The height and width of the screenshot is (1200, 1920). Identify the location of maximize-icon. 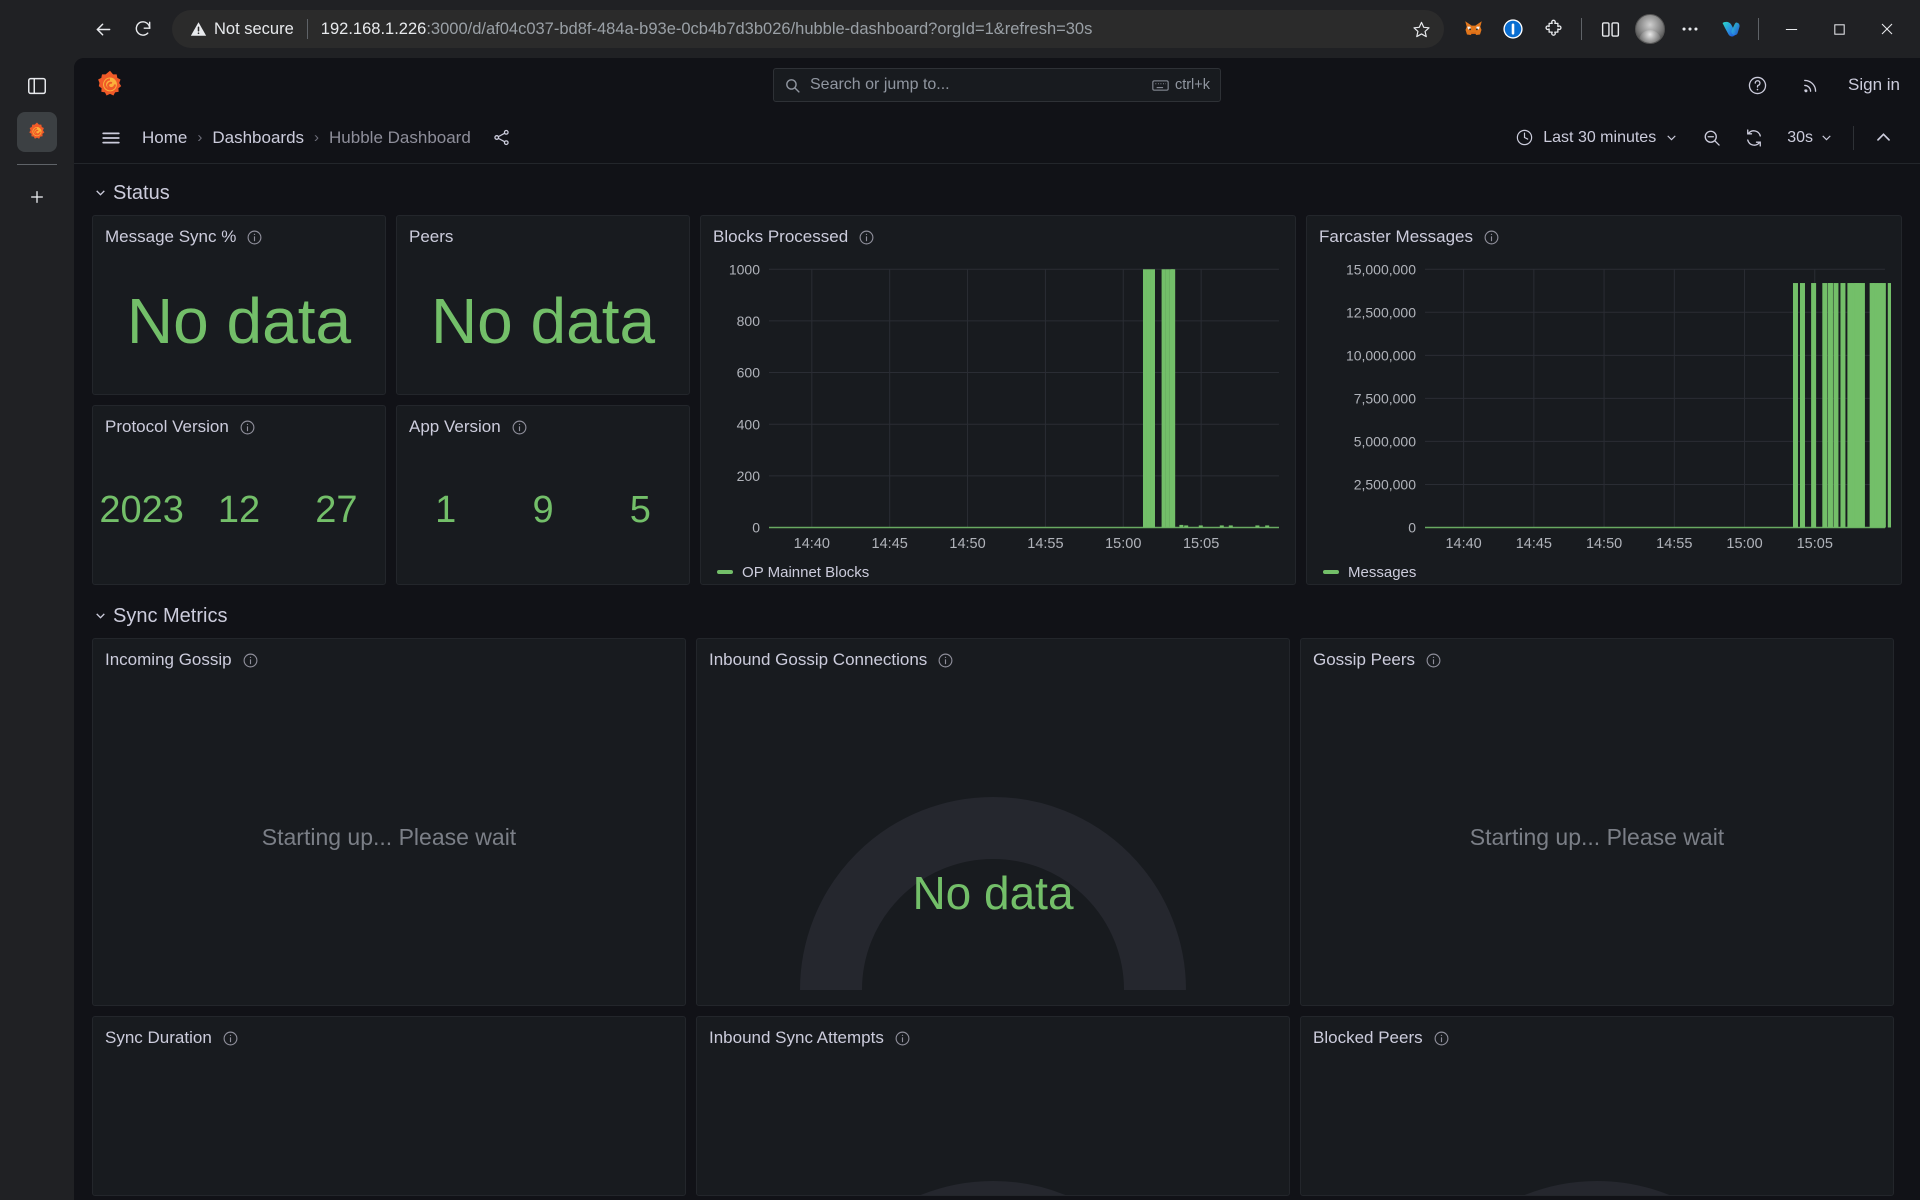
(1839, 29).